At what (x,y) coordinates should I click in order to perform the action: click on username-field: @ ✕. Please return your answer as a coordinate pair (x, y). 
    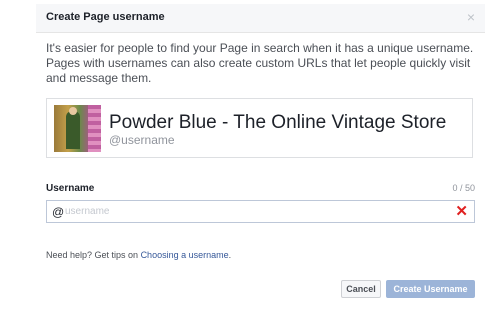
    Looking at the image, I should click on (260, 211).